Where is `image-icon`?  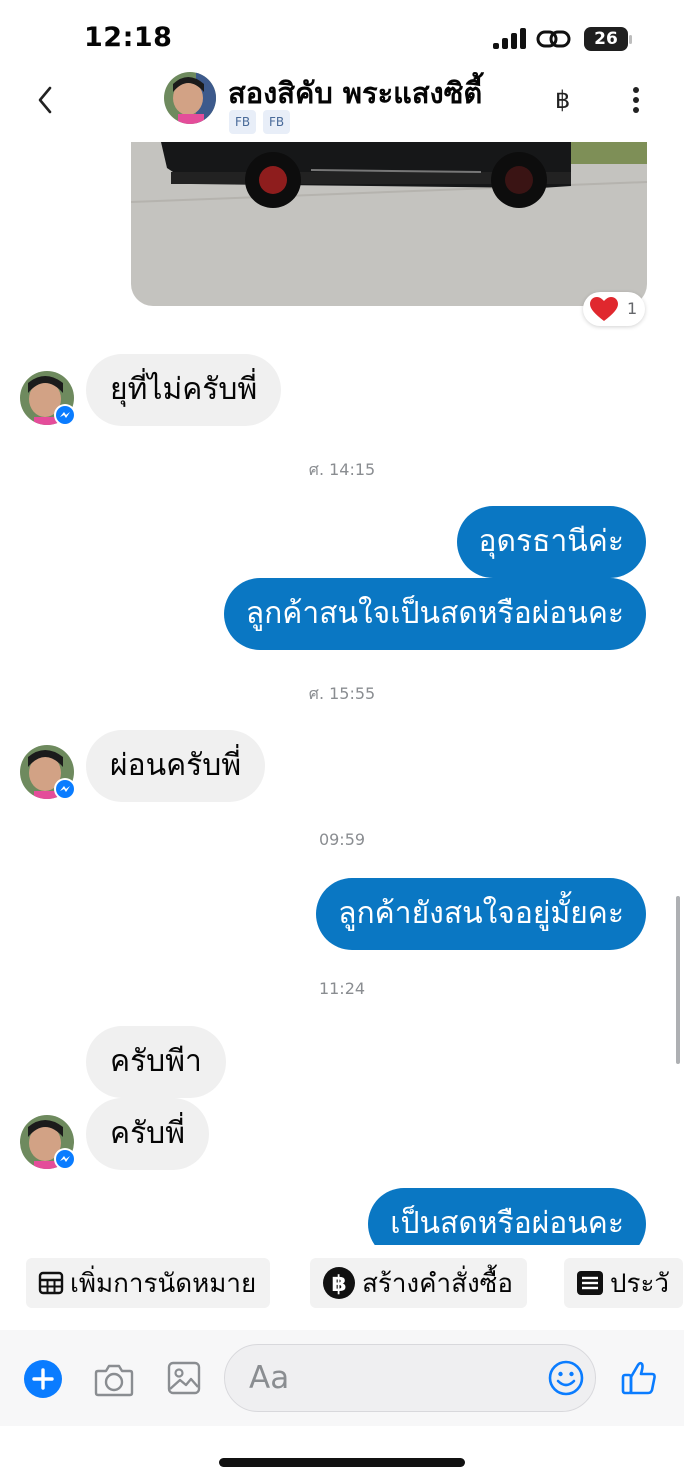
image-icon is located at coordinates (184, 1378).